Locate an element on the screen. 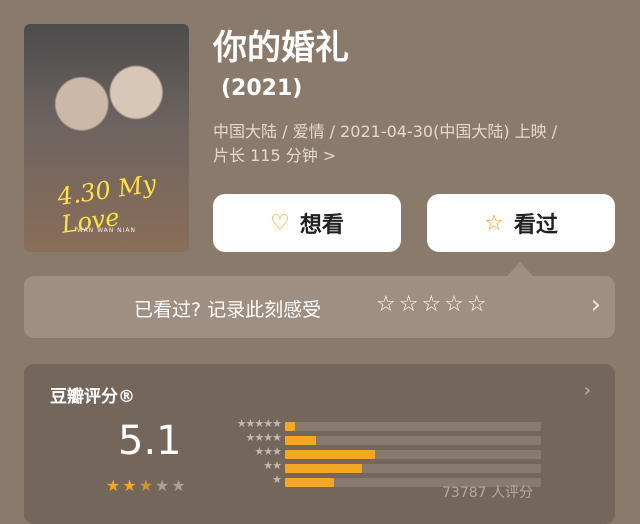 The height and width of the screenshot is (524, 640). distribution-star-label: ★★★★★ is located at coordinates (259, 423).